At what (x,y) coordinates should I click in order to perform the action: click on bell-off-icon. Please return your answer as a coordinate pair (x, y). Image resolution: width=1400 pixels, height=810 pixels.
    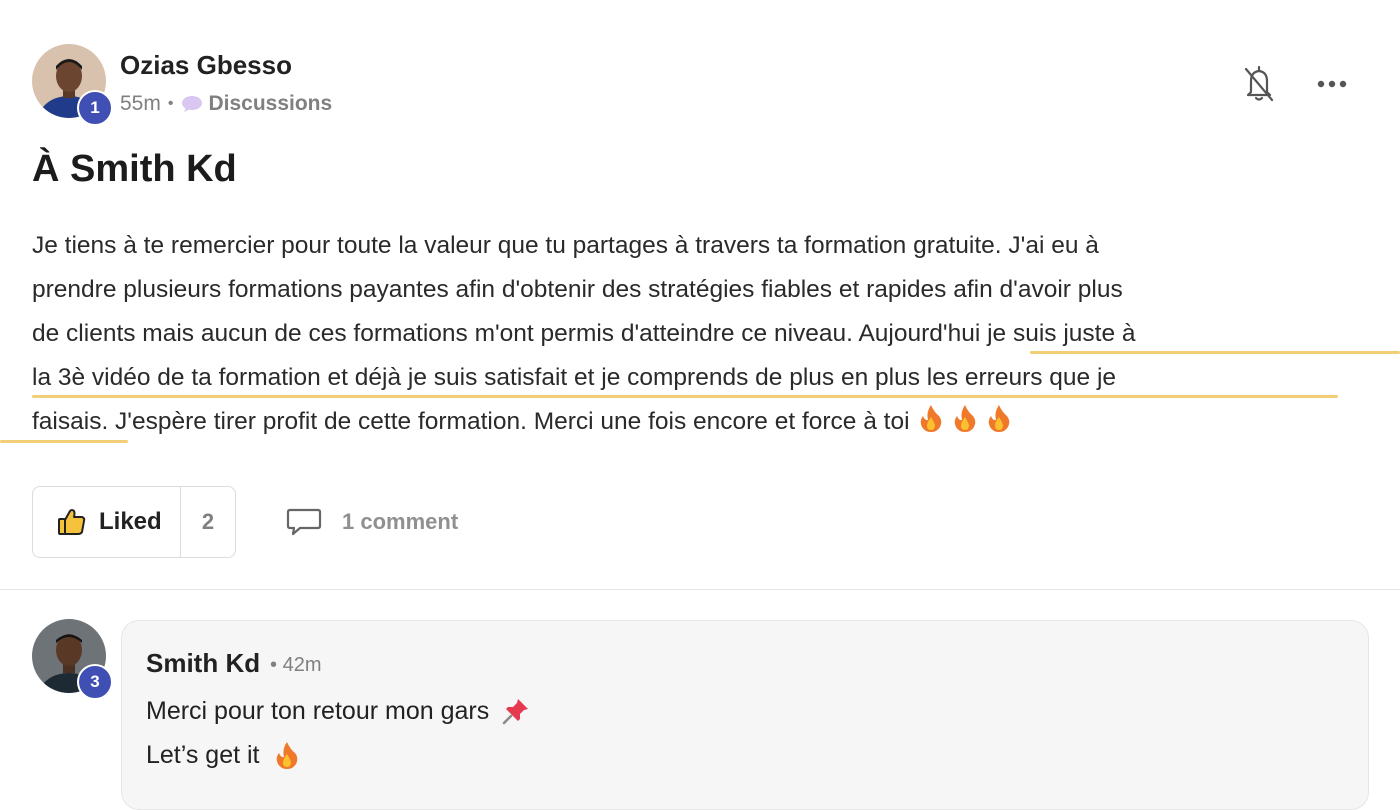
    Looking at the image, I should click on (1259, 86).